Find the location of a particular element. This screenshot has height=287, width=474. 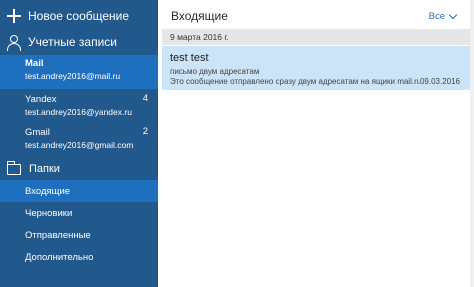

account-email: test.andrey2016@gmail.com is located at coordinates (79, 145).